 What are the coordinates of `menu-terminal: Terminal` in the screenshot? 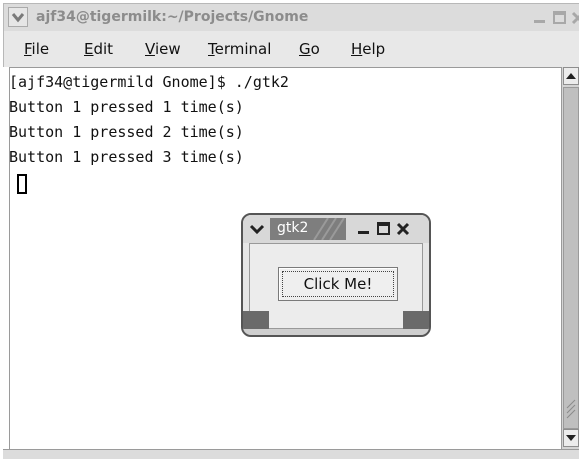 It's located at (239, 49).